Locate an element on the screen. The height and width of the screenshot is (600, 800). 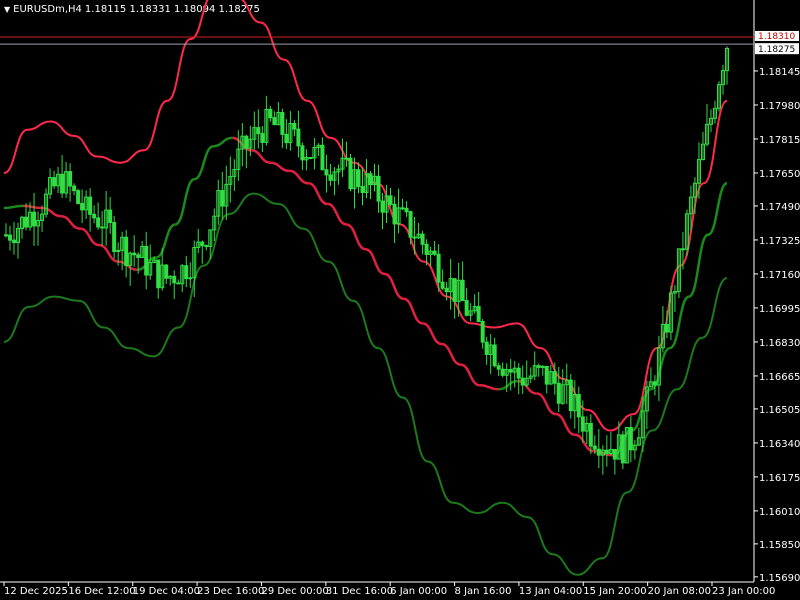
x-tick-label: 31 Dec 16:00 is located at coordinates (359, 591).